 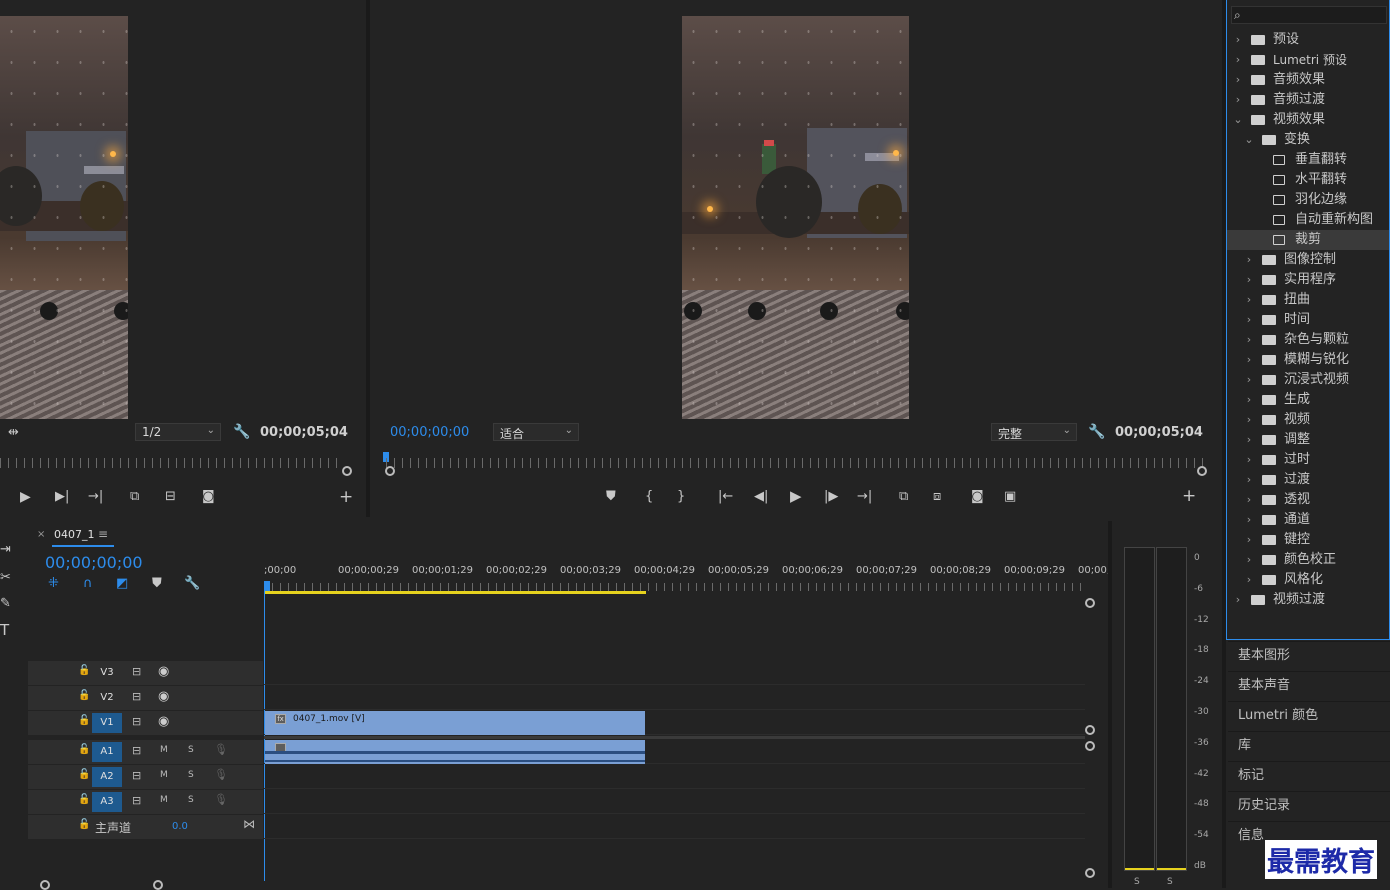 I want to click on timeline-ticks, so click(x=674, y=587).